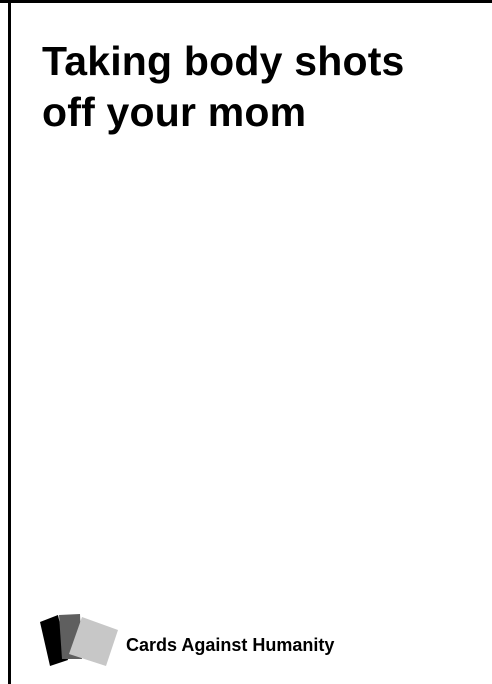 This screenshot has height=684, width=492. I want to click on brand-name: Cards Against Humanity, so click(230, 645).